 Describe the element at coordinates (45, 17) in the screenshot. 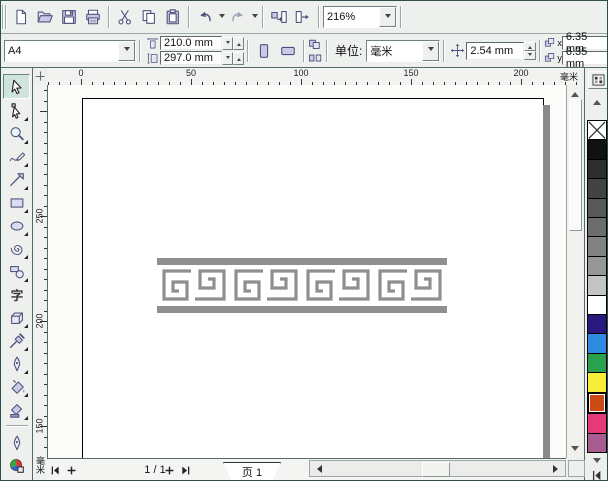

I see `open-button` at that location.